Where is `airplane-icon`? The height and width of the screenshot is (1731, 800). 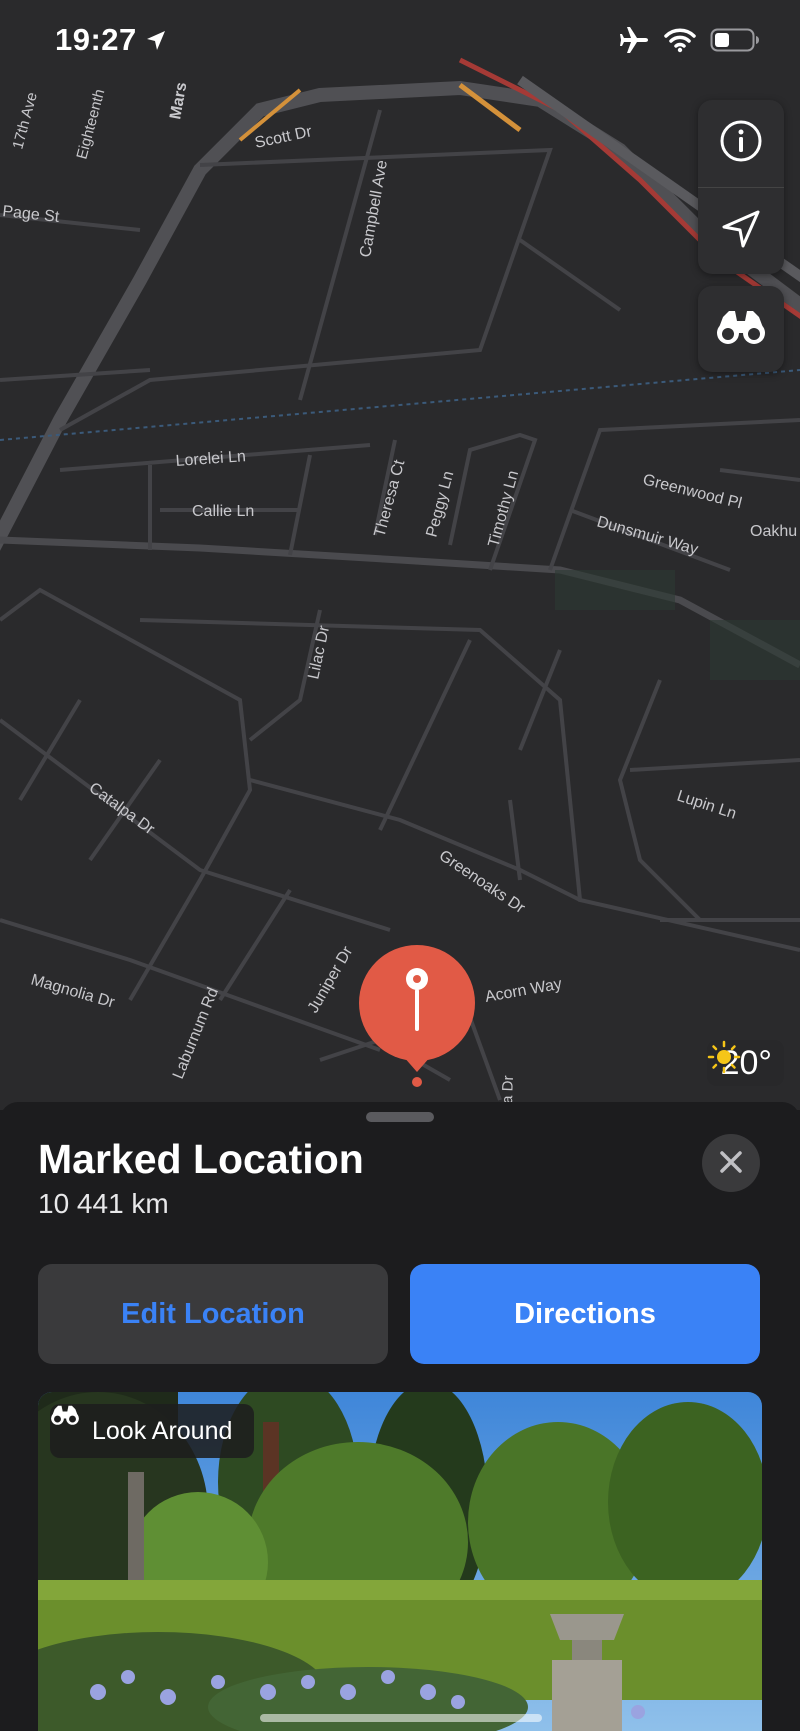
airplane-icon is located at coordinates (634, 42).